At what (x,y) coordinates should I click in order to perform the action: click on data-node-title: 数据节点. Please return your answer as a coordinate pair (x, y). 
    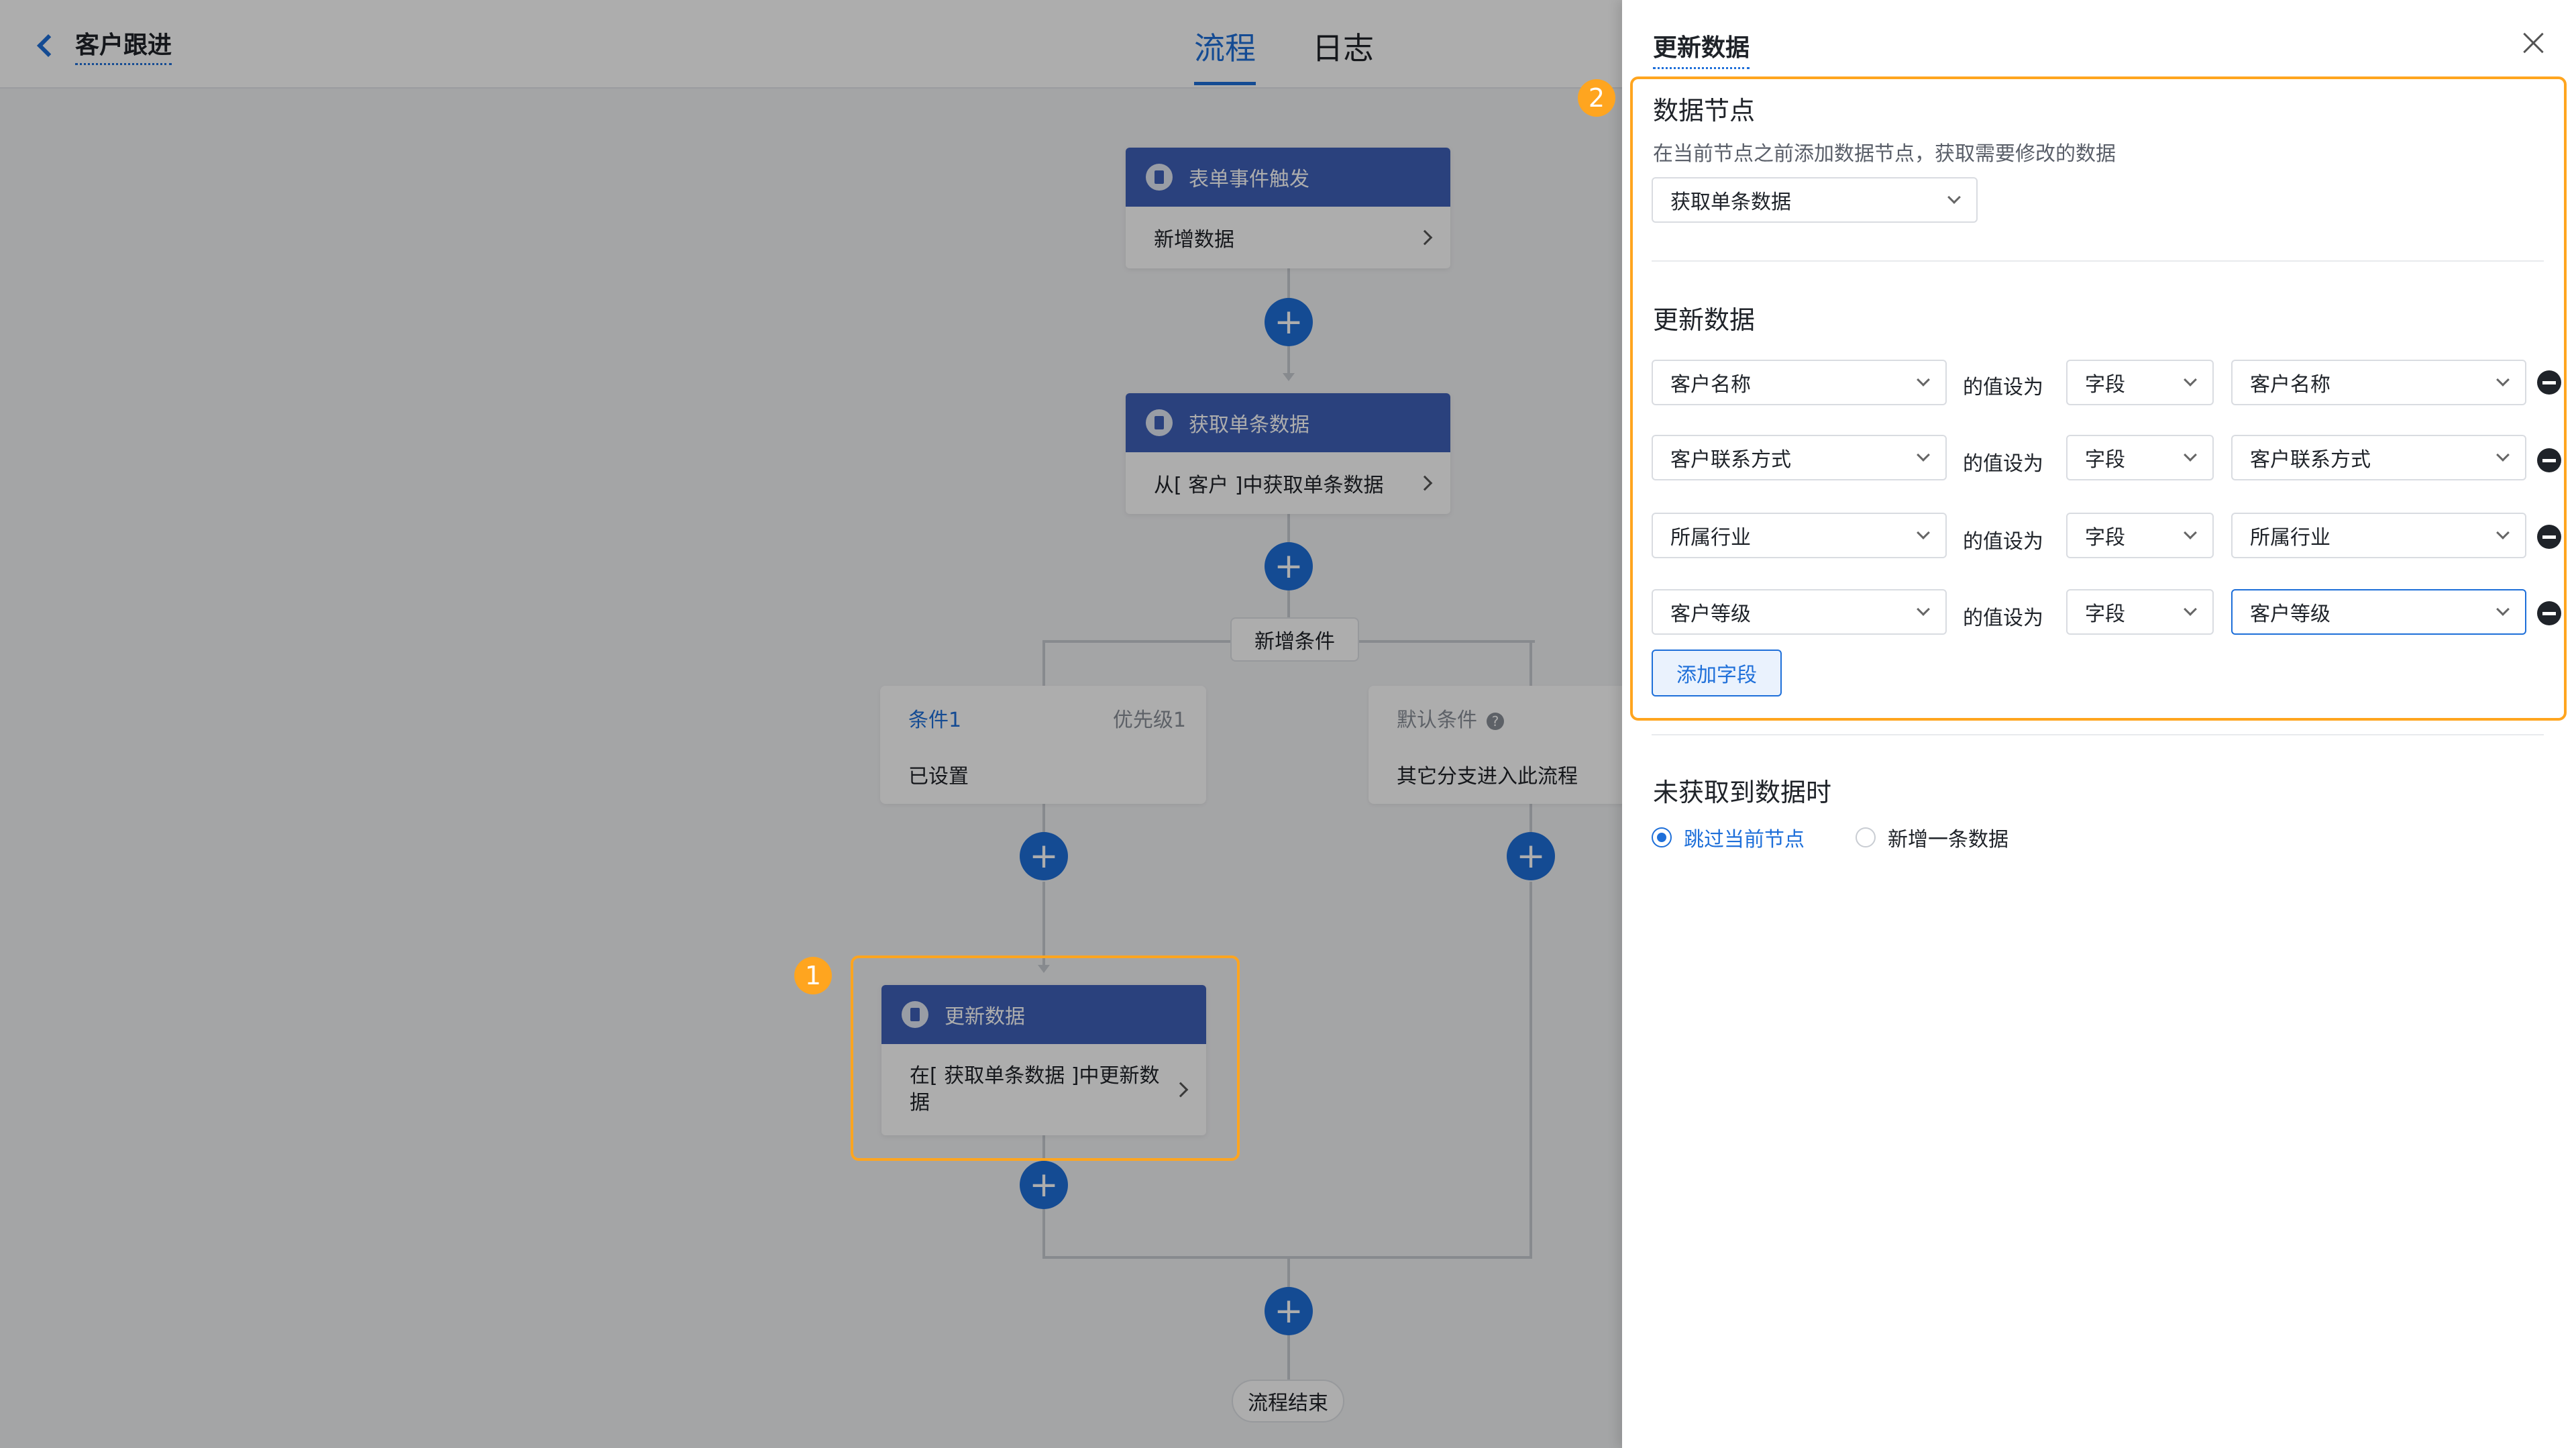
    Looking at the image, I should click on (1704, 110).